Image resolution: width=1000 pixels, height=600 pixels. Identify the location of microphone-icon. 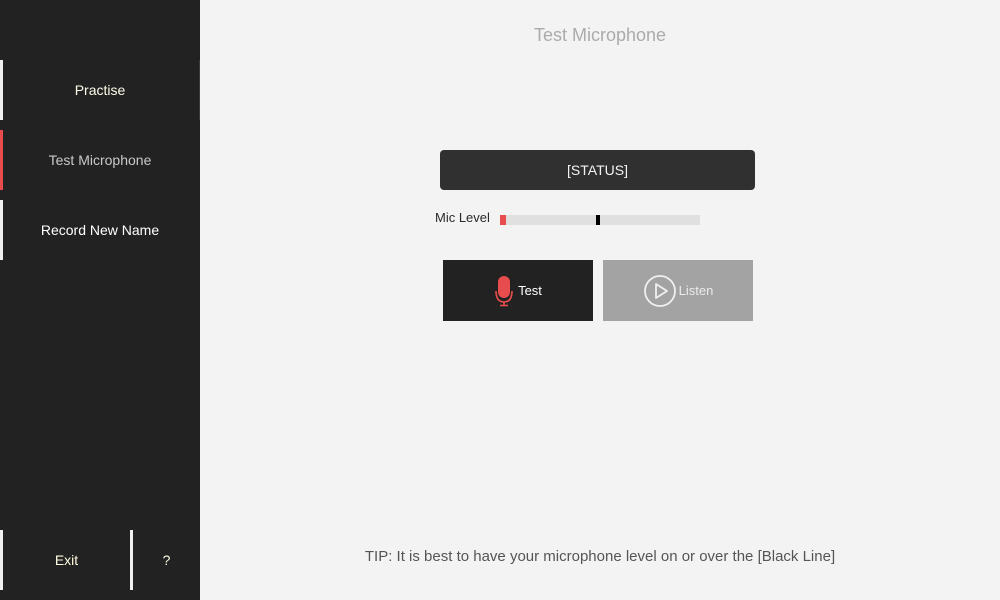
(504, 291).